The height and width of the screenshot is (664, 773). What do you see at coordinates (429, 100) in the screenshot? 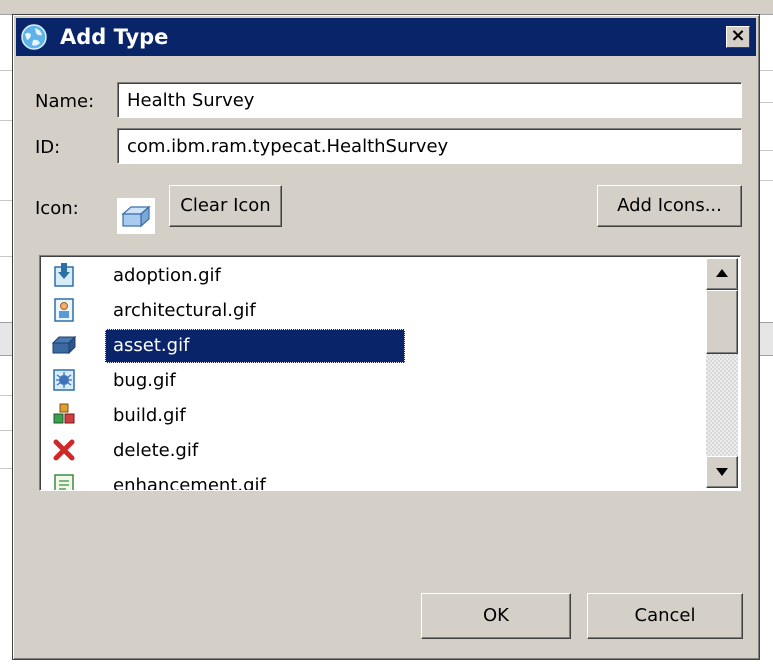
I see `name-field` at bounding box center [429, 100].